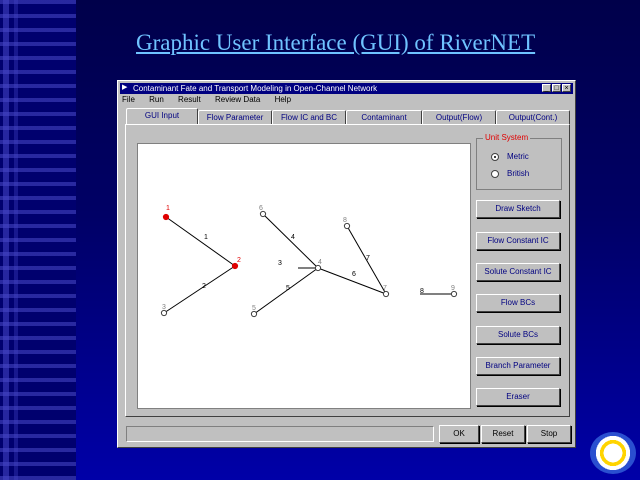  What do you see at coordinates (385, 288) in the screenshot?
I see `node-label-7: 7` at bounding box center [385, 288].